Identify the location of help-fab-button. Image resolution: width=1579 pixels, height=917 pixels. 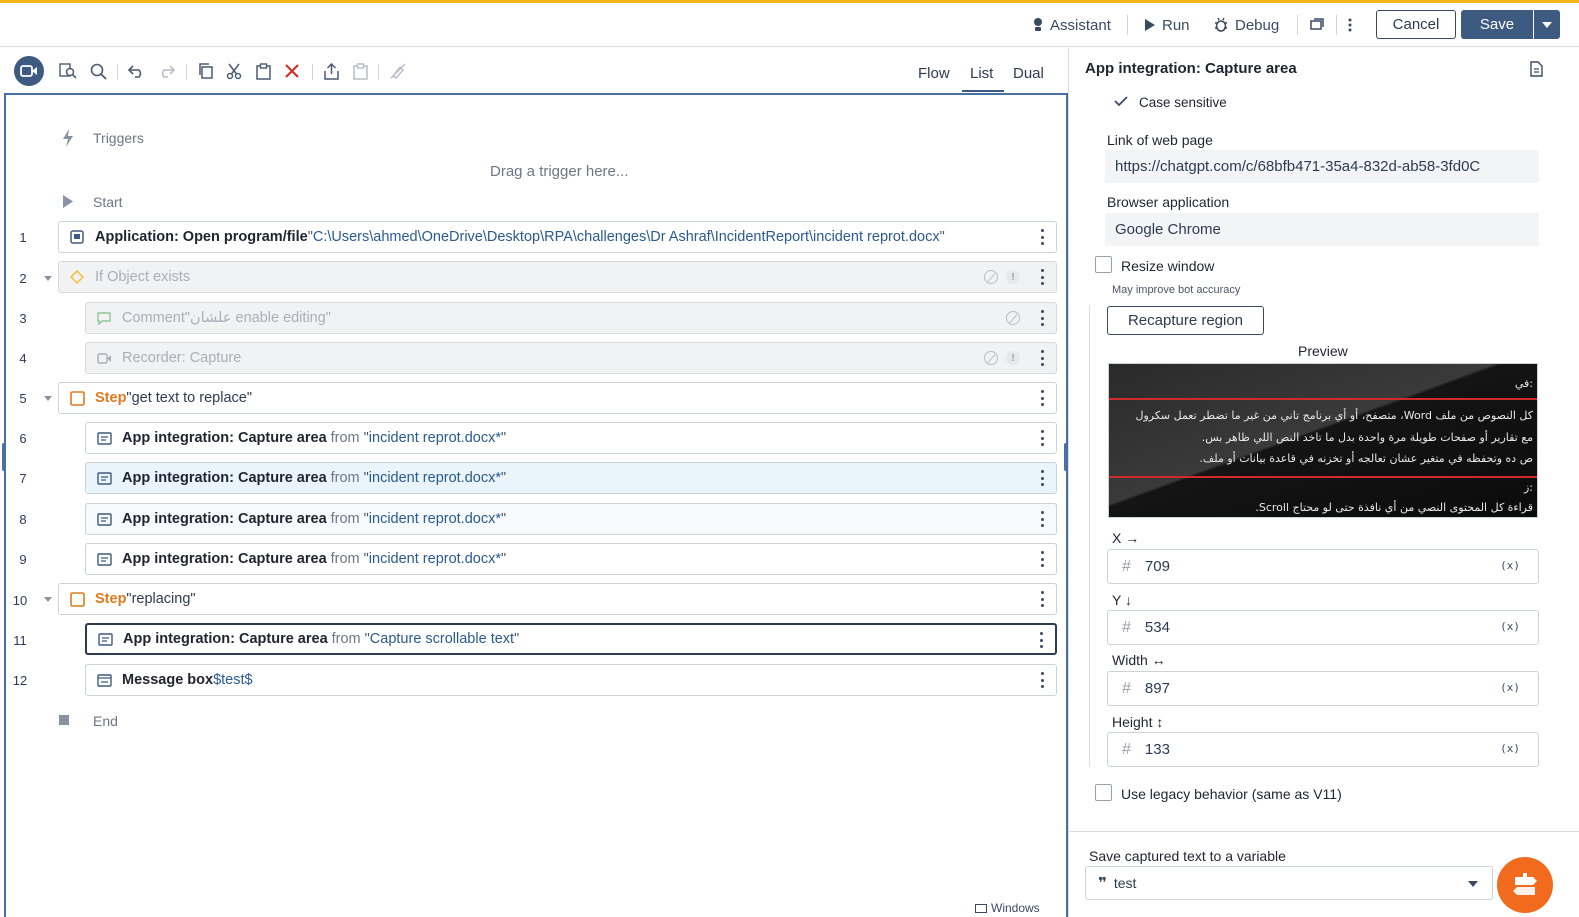
(1525, 885).